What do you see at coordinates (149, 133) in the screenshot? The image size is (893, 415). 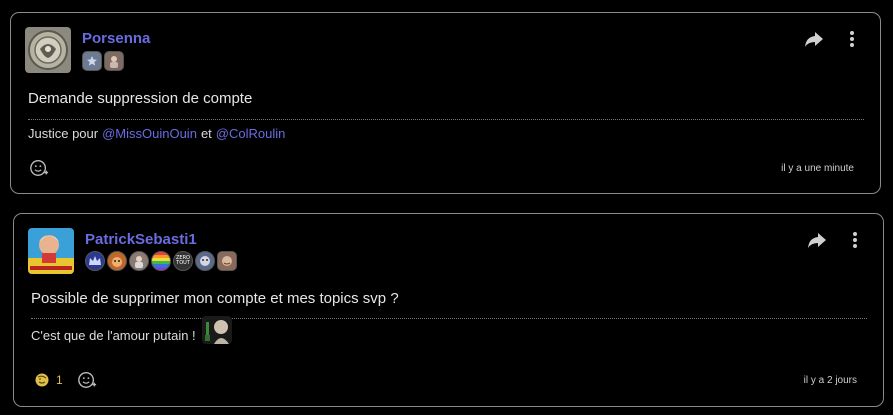 I see `mention-link: @MissOuinOuin` at bounding box center [149, 133].